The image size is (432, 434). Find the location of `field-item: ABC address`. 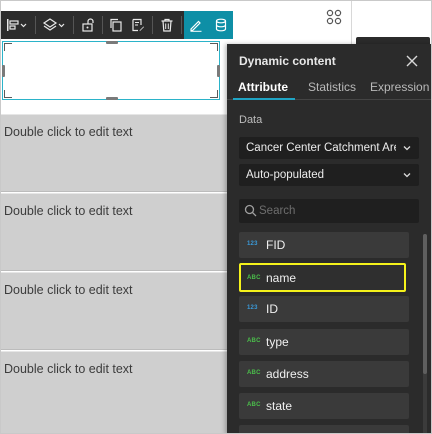

field-item: ABC address is located at coordinates (324, 374).